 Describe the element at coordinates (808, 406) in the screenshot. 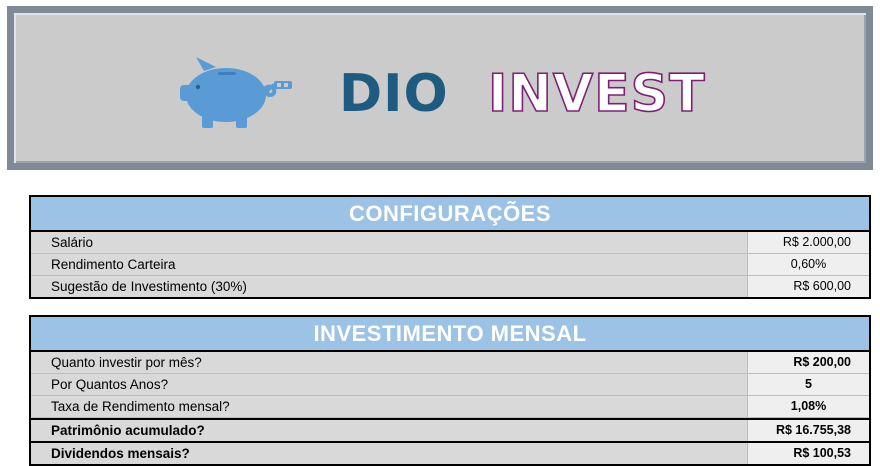

I see `row-value: 1,08%` at that location.